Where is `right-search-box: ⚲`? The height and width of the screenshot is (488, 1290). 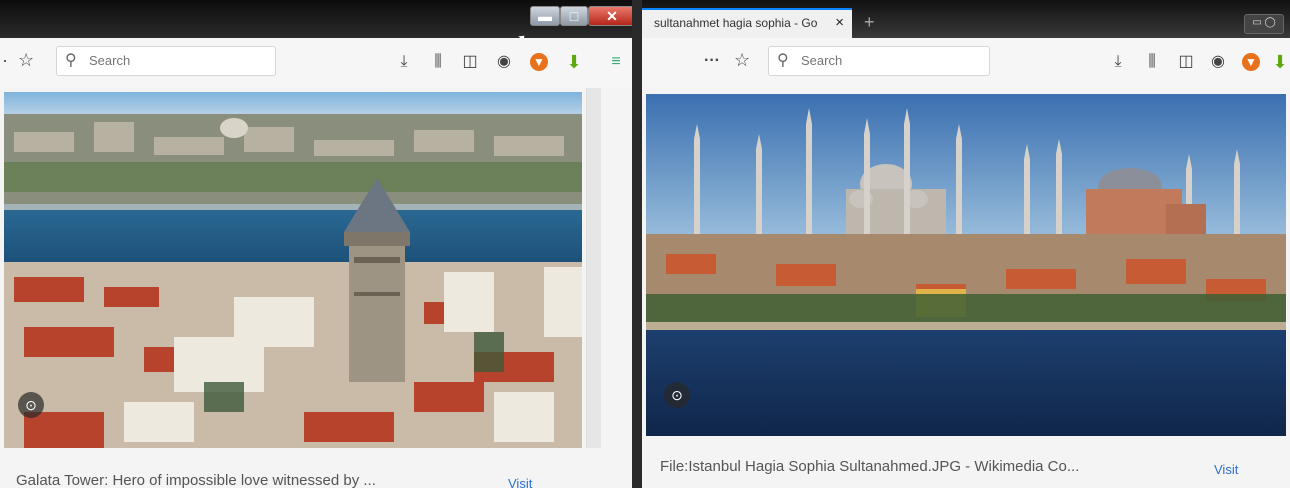 right-search-box: ⚲ is located at coordinates (879, 61).